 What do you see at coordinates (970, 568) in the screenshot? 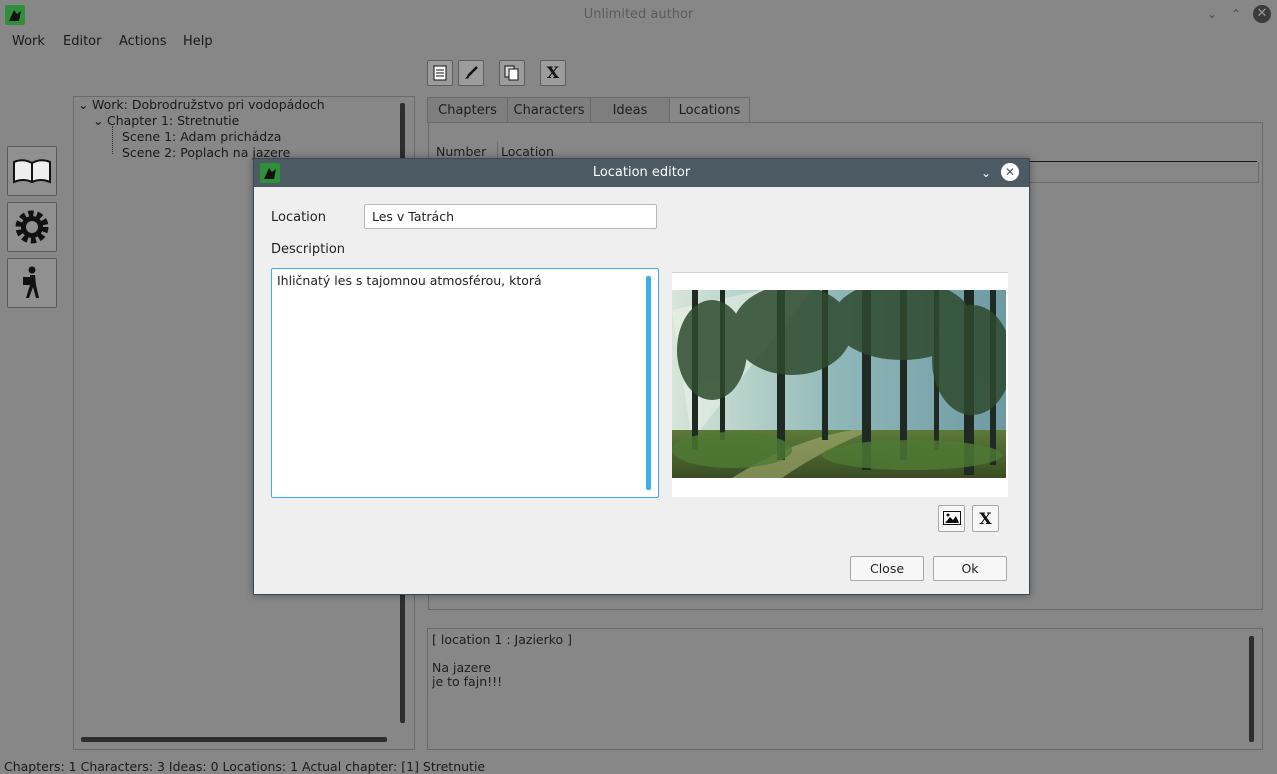
I see `ok-button: Ok` at bounding box center [970, 568].